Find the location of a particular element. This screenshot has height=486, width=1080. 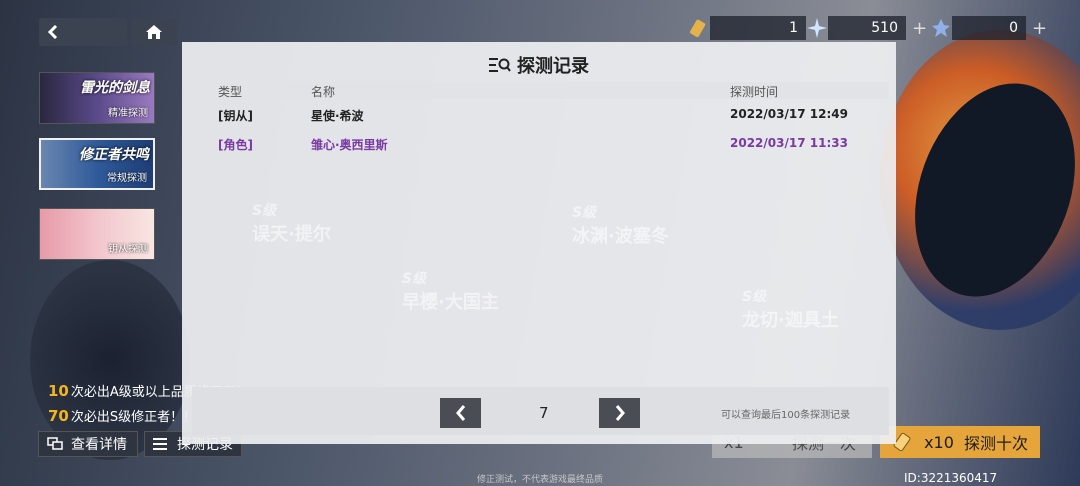

search-list-icon is located at coordinates (500, 65).